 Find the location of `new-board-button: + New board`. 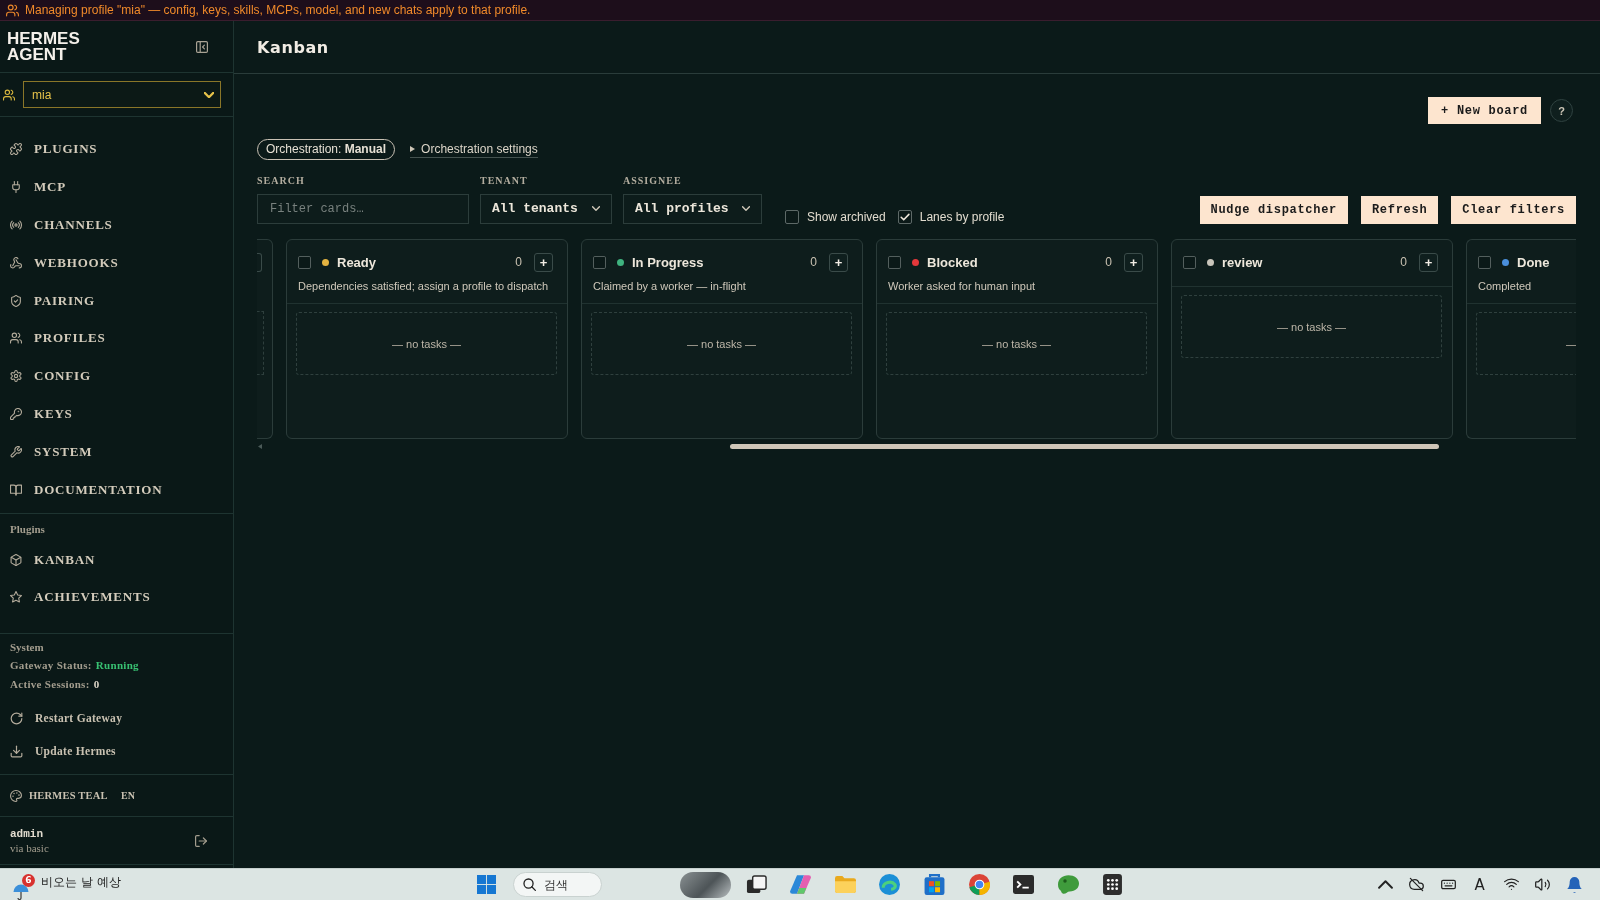

new-board-button: + New board is located at coordinates (1484, 110).